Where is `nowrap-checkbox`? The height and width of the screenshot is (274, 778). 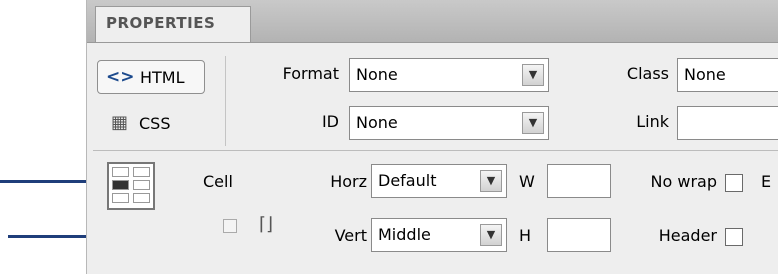 nowrap-checkbox is located at coordinates (734, 183).